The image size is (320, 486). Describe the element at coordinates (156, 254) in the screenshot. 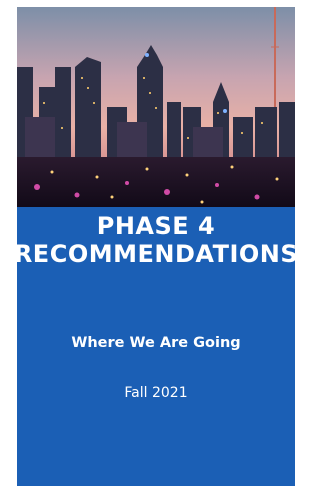

I see `title-line-2: RECOMMENDATIONS` at that location.